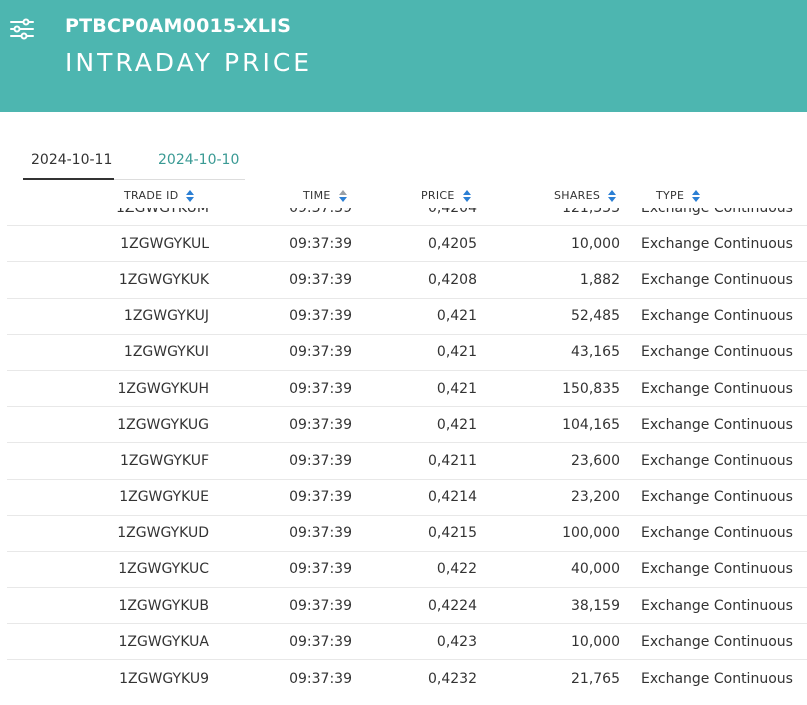  I want to click on column-header-time: TIME, so click(325, 195).